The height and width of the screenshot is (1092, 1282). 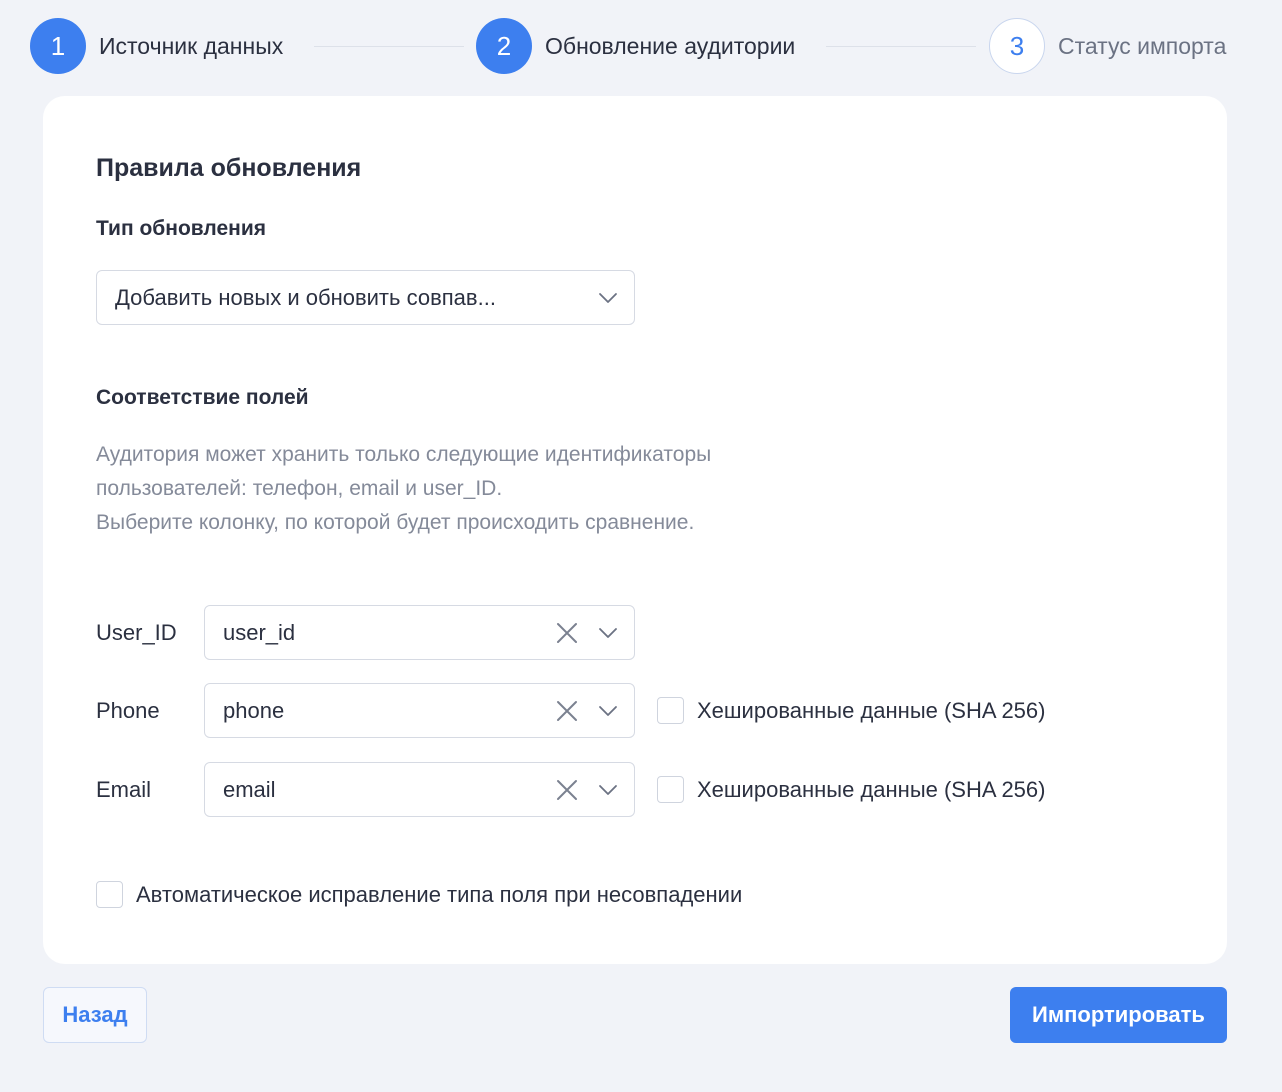 What do you see at coordinates (254, 710) in the screenshot?
I see `phone-value: phone` at bounding box center [254, 710].